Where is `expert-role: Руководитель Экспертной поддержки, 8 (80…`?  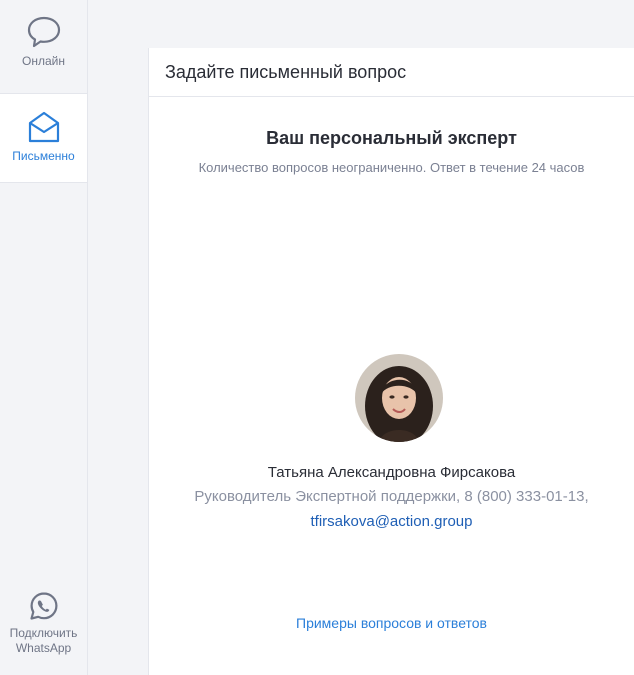 expert-role: Руководитель Экспертной поддержки, 8 (80… is located at coordinates (391, 496).